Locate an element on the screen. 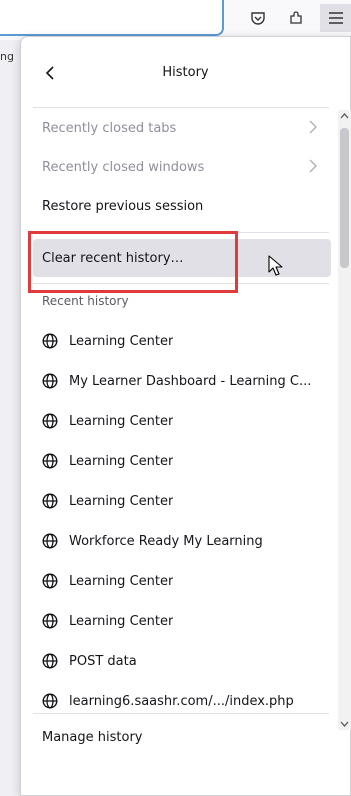  scroll-down-arrow-icon is located at coordinates (344, 723).